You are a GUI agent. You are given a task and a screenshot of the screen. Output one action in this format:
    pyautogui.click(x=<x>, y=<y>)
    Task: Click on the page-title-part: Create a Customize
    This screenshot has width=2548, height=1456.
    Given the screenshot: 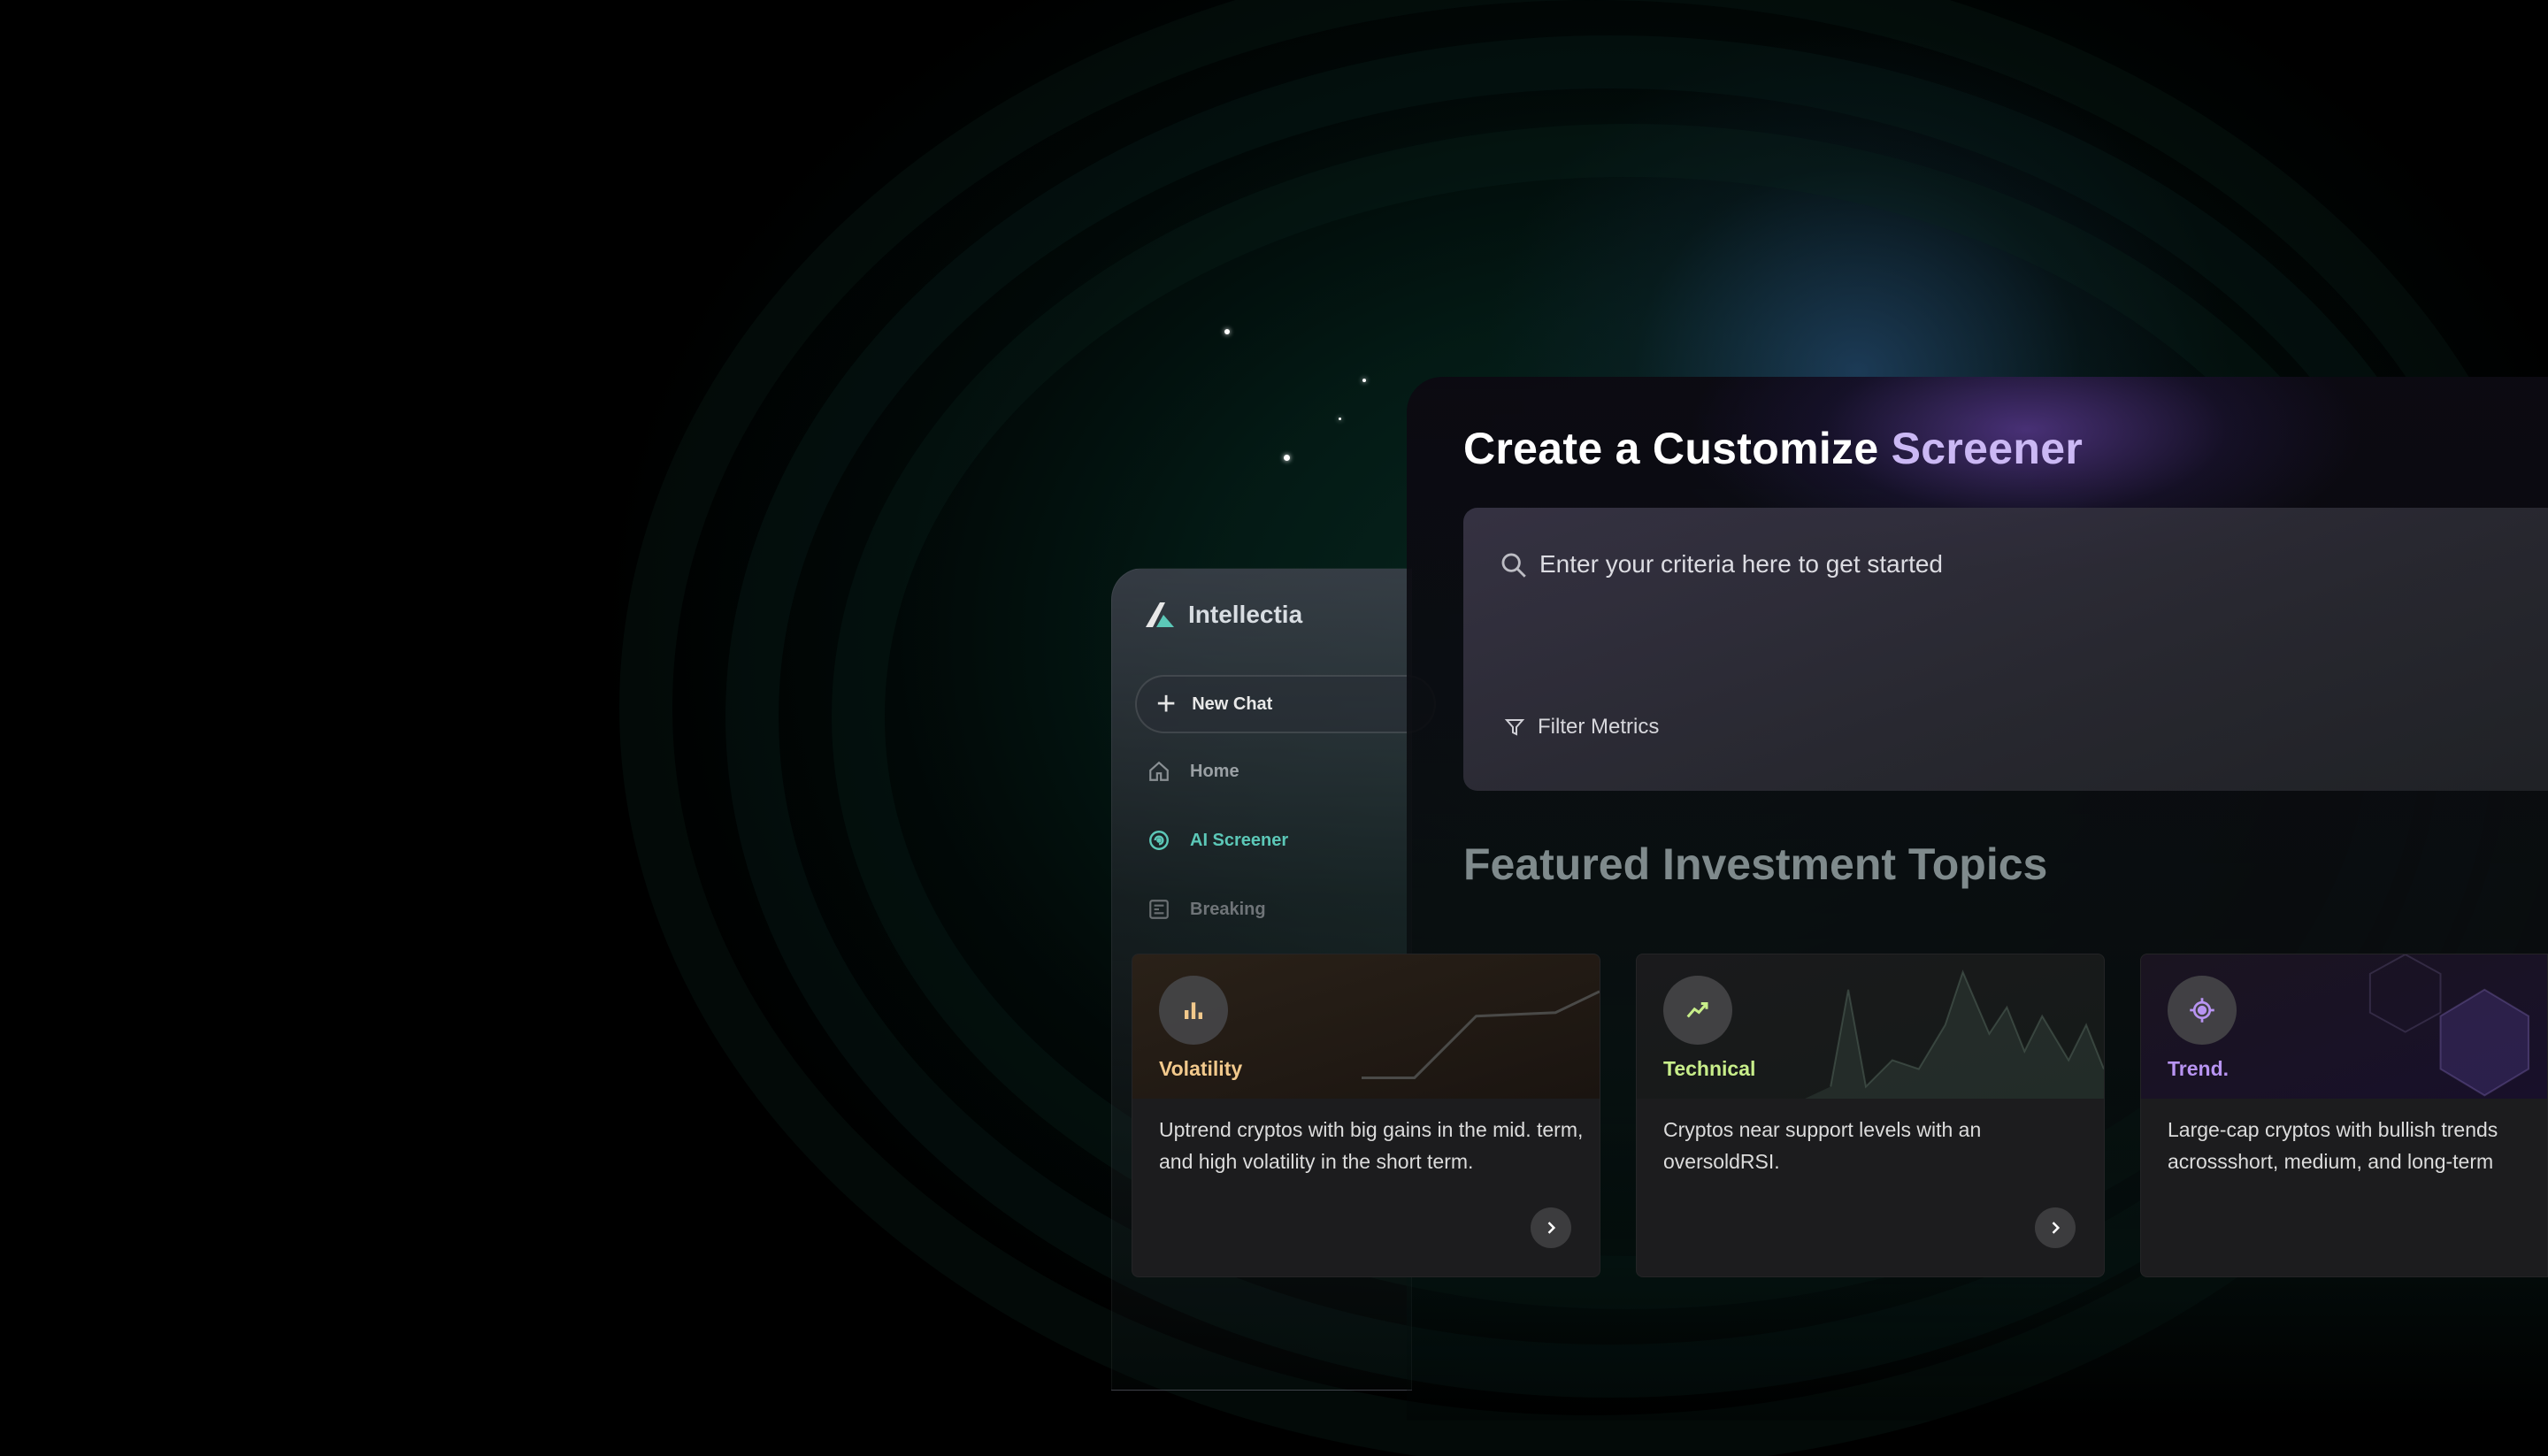 What is the action you would take?
    pyautogui.click(x=1671, y=448)
    